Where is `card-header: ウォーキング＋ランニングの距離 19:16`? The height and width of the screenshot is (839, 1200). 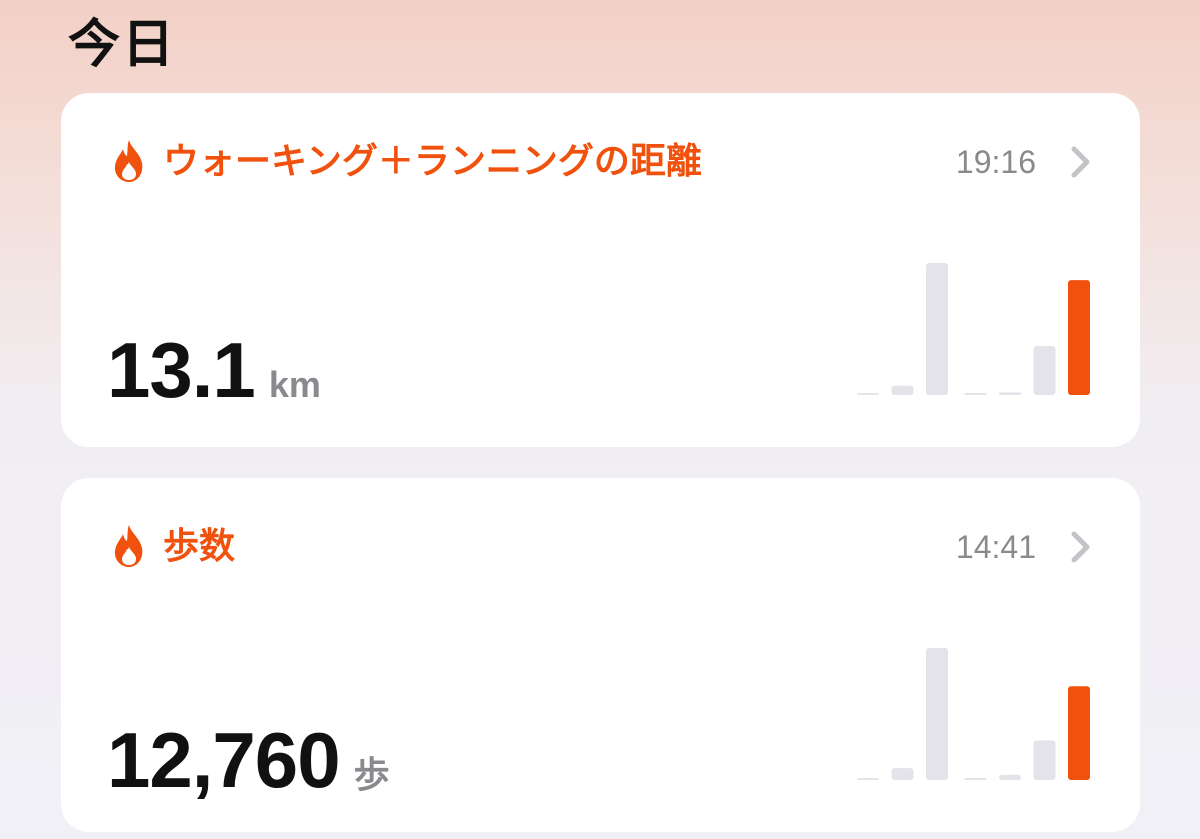 card-header: ウォーキング＋ランニングの距離 19:16 is located at coordinates (600, 162).